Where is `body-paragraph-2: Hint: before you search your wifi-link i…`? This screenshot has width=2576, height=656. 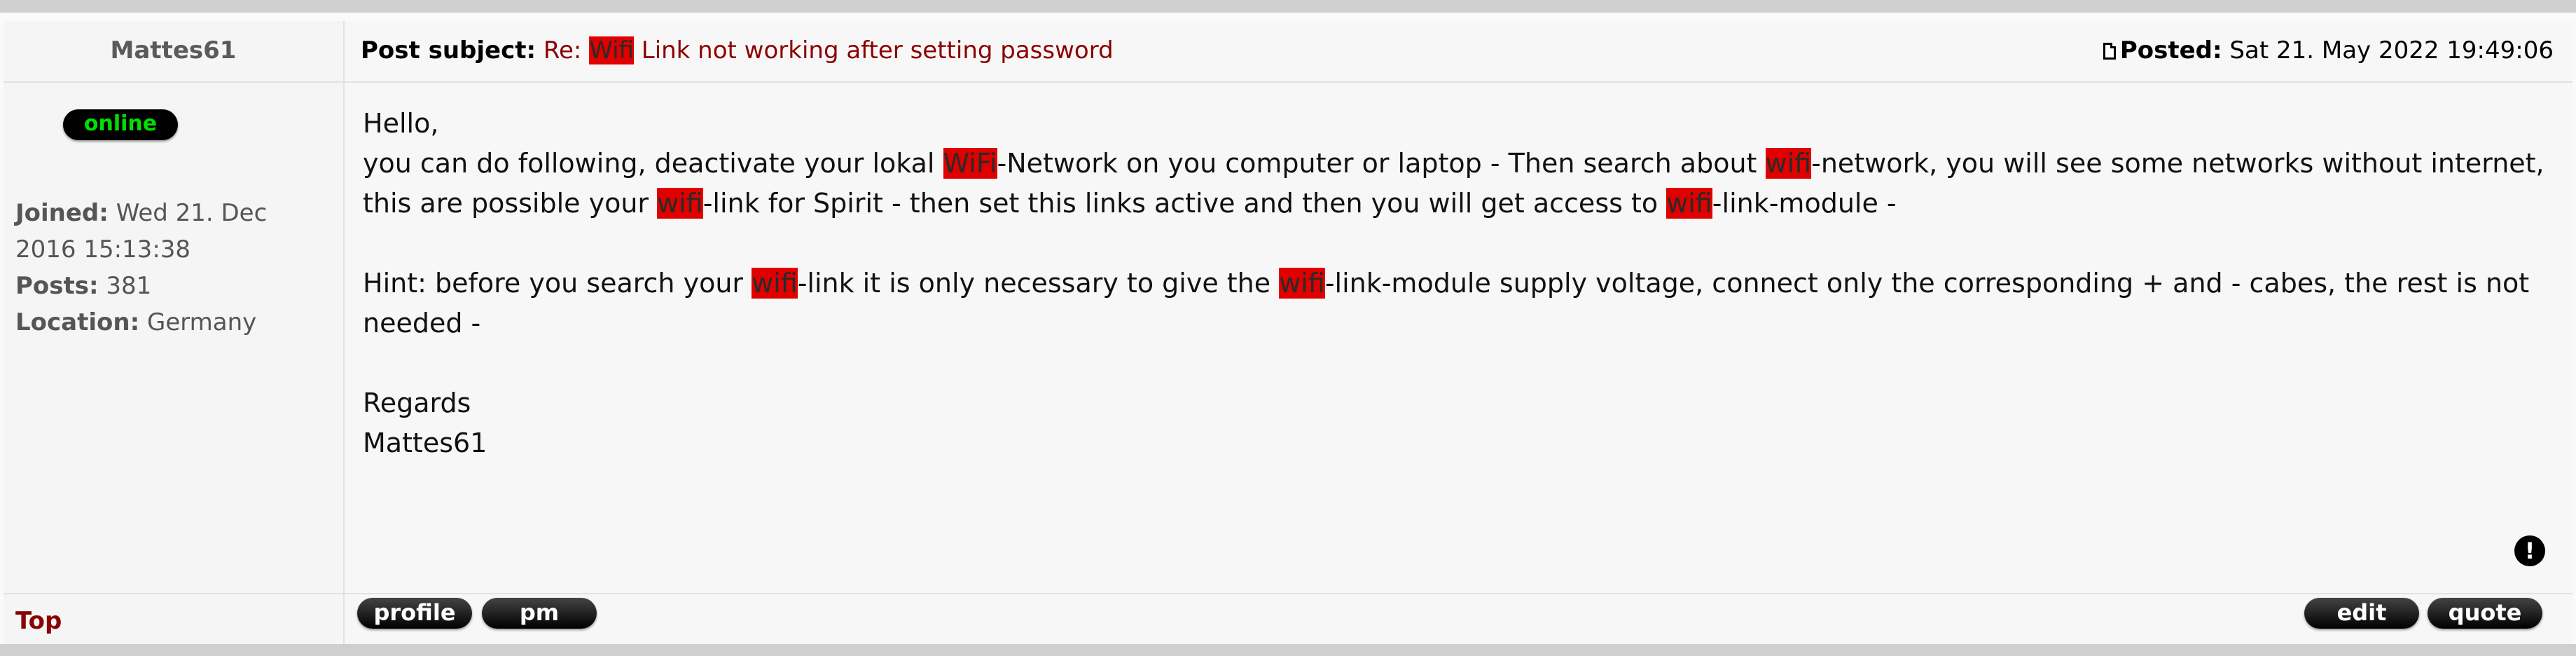 body-paragraph-2: Hint: before you search your wifi-link i… is located at coordinates (1459, 303).